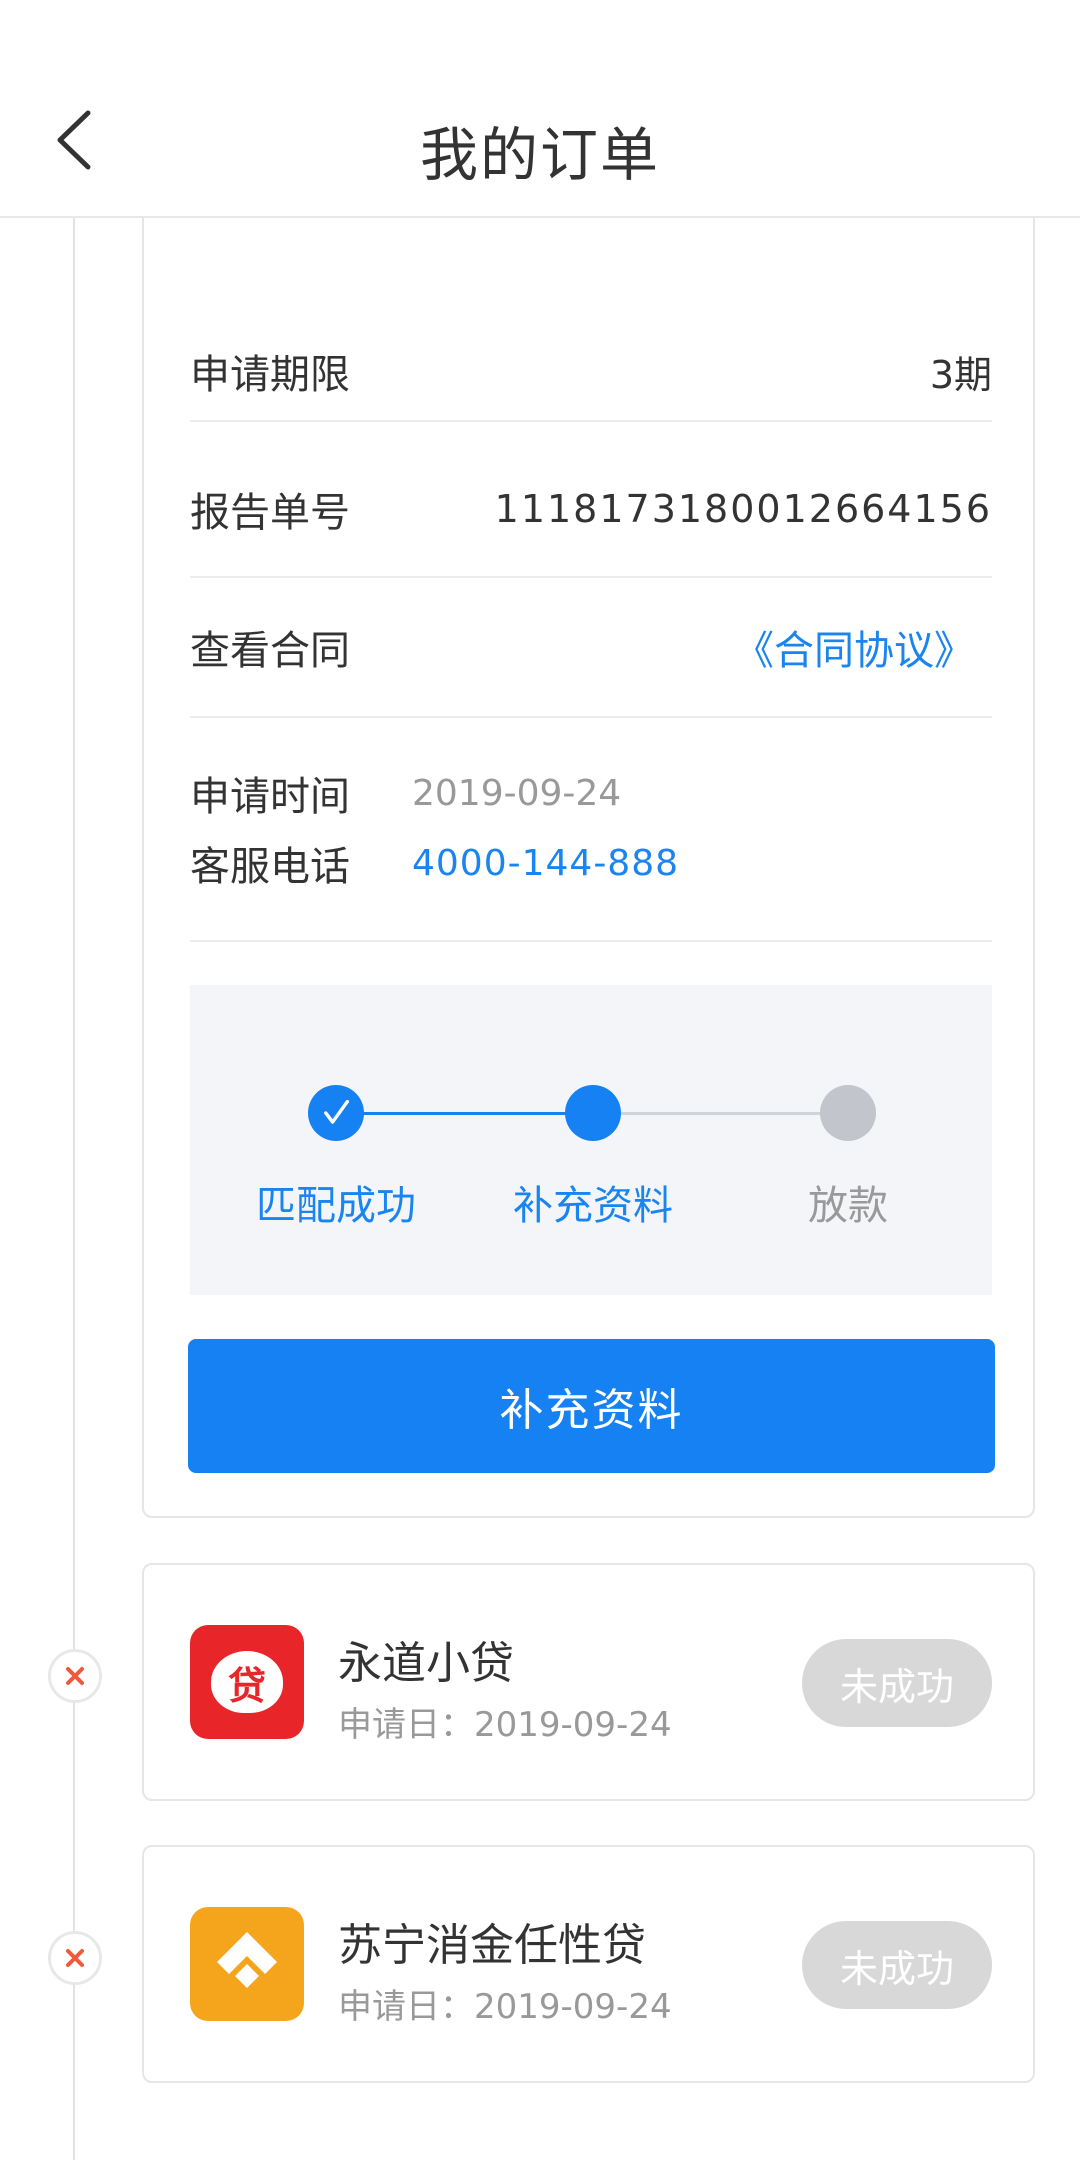  I want to click on step-label-supplement: 补充资料, so click(593, 1206).